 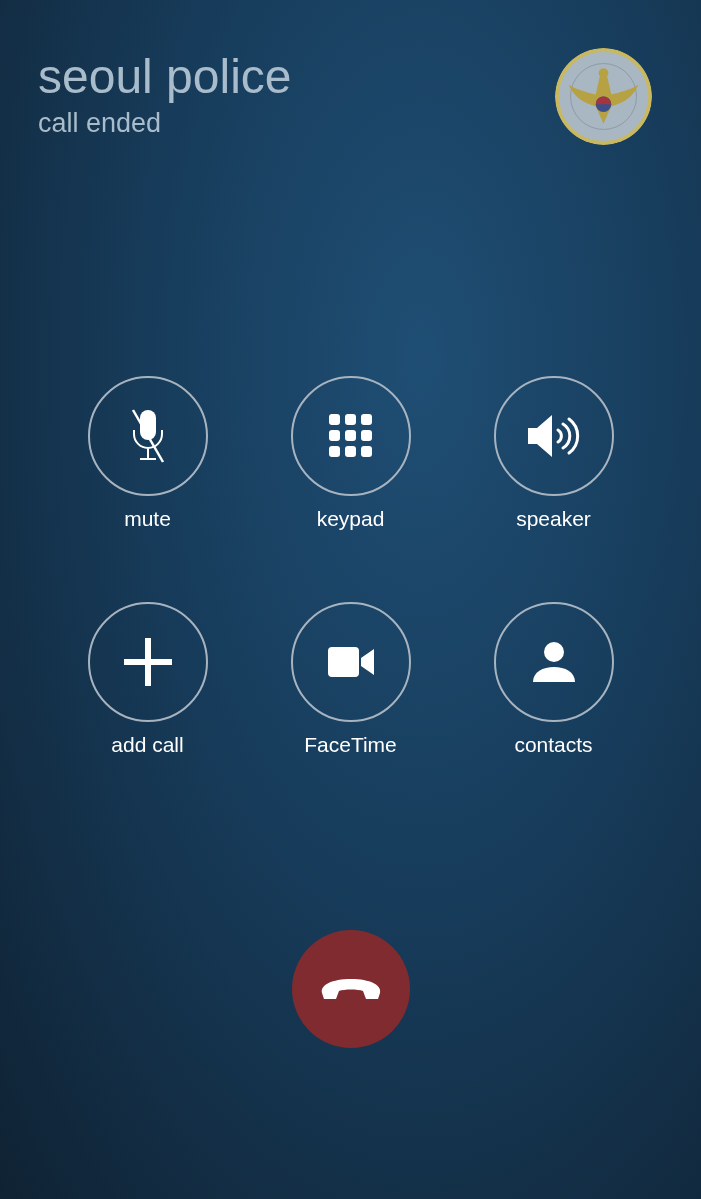 What do you see at coordinates (350, 989) in the screenshot?
I see `phone-handset-icon` at bounding box center [350, 989].